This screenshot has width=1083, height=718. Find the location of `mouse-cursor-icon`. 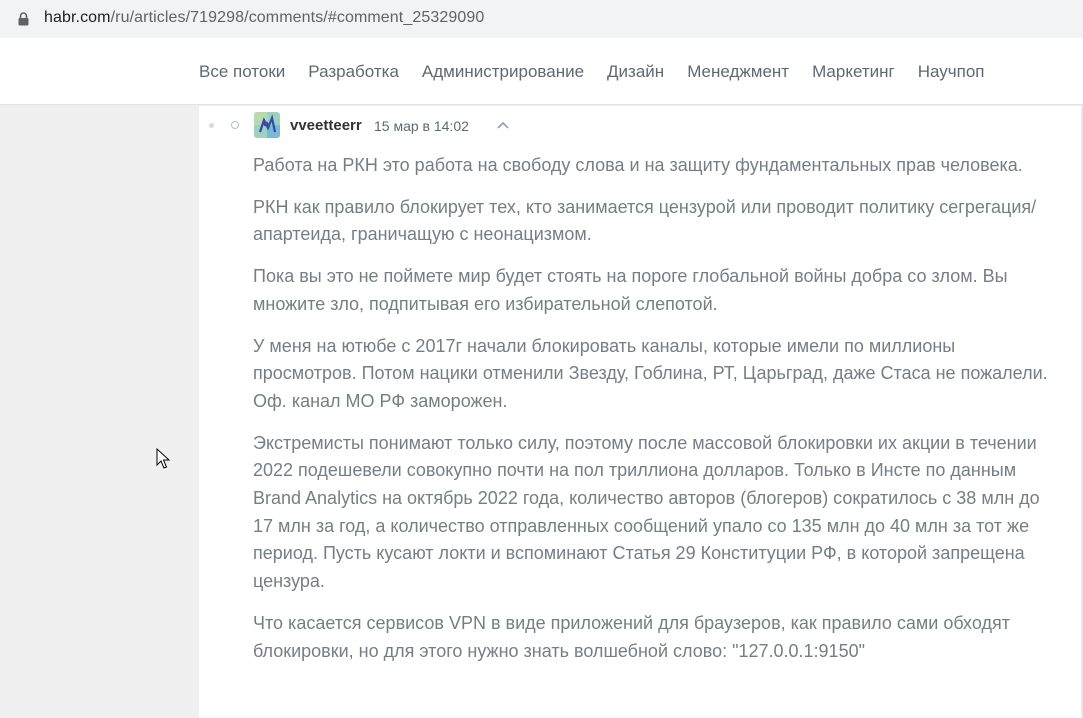

mouse-cursor-icon is located at coordinates (163, 458).